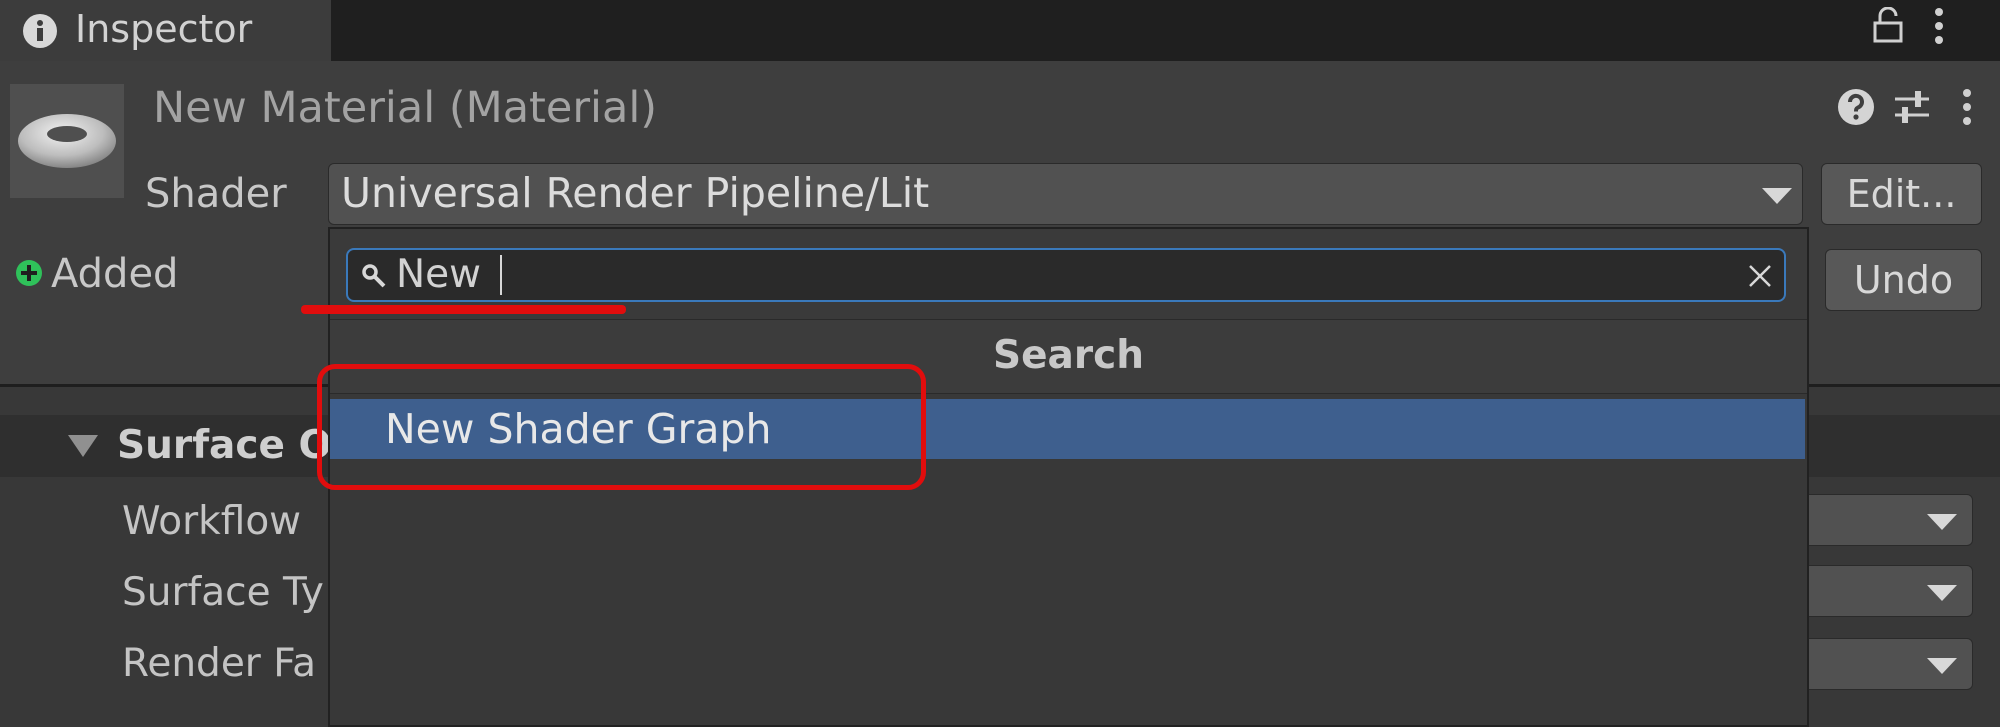 The height and width of the screenshot is (727, 2000). What do you see at coordinates (374, 276) in the screenshot?
I see `search-icon` at bounding box center [374, 276].